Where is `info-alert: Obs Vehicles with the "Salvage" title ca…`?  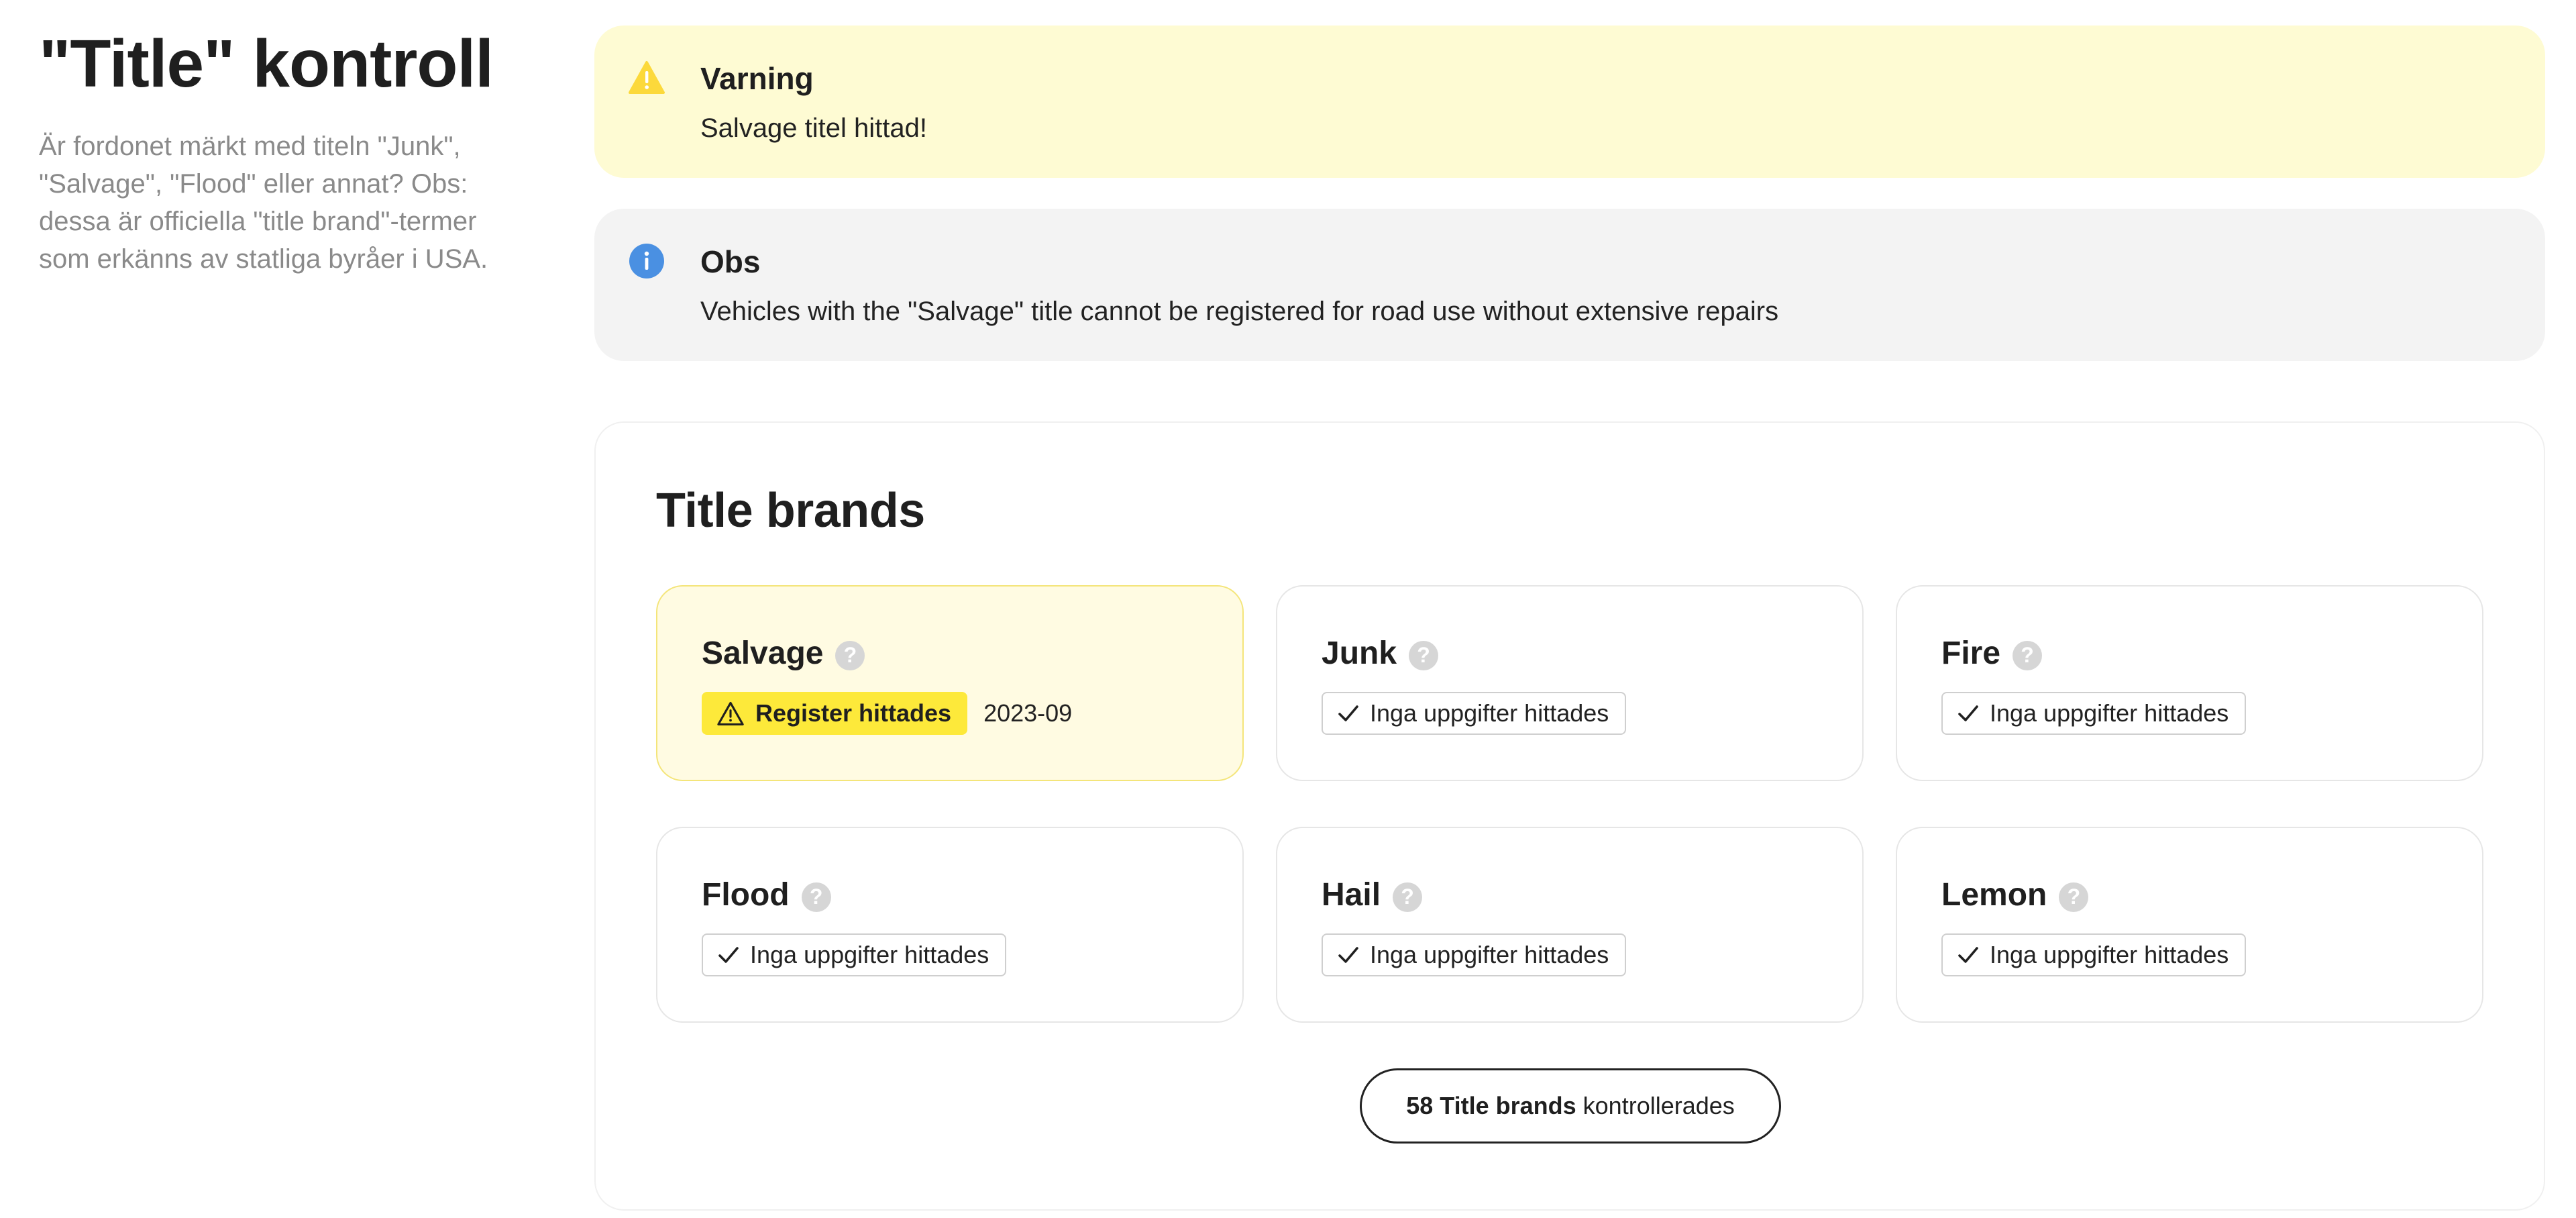
info-alert: Obs Vehicles with the "Salvage" title ca… is located at coordinates (1569, 286).